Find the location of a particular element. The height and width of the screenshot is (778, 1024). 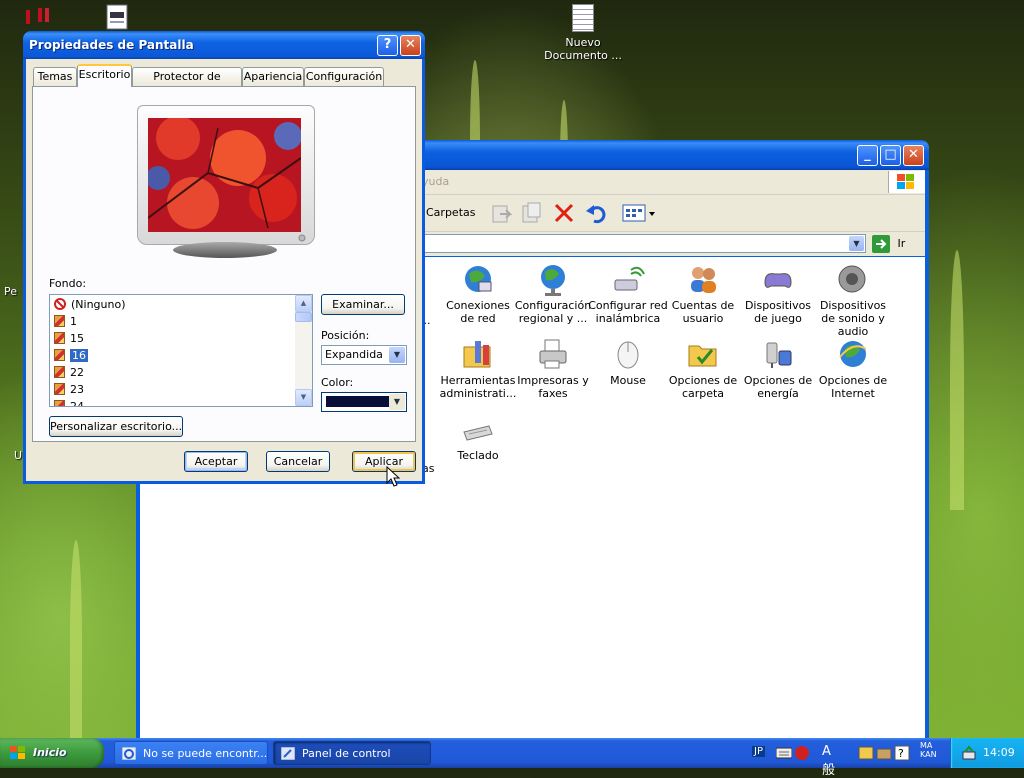

position-label: Posición: is located at coordinates (345, 335).